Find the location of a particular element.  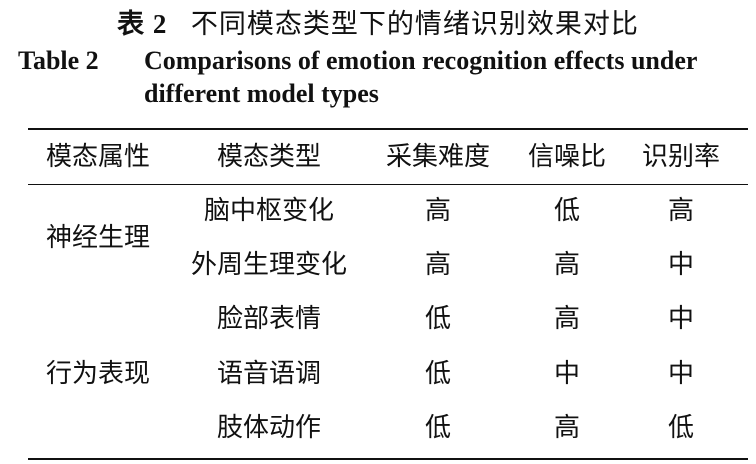

row1-recognition-rate: 高 is located at coordinates (680, 211).